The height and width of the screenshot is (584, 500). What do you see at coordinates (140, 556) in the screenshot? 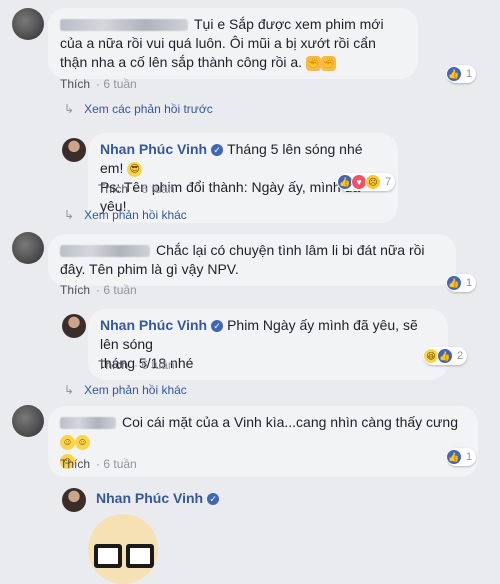
I see `glasses-right` at bounding box center [140, 556].